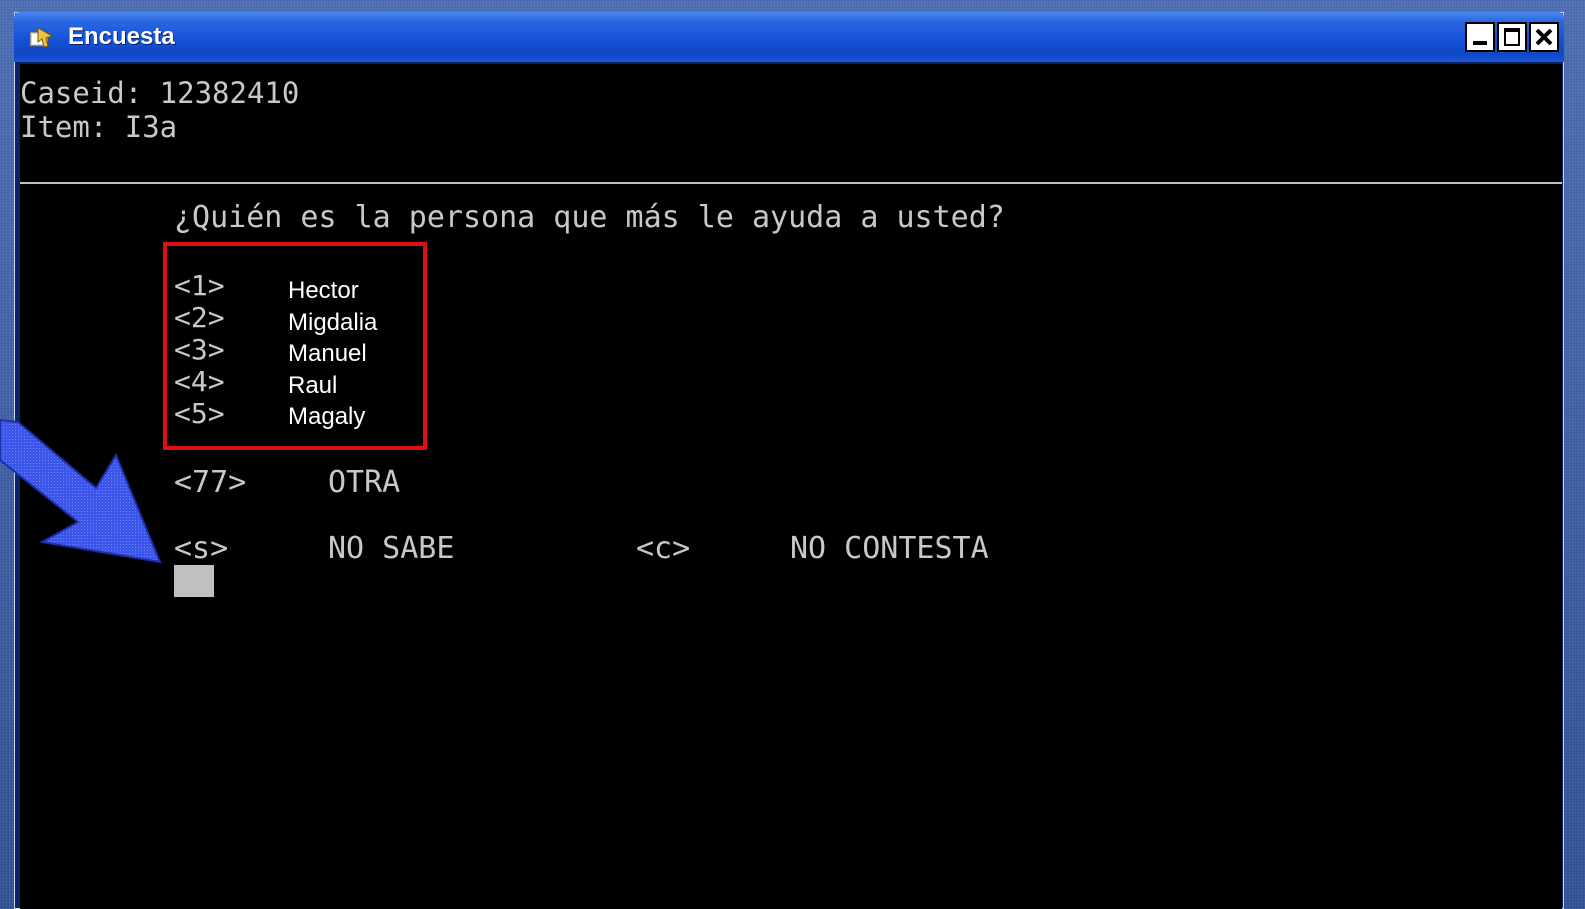 The width and height of the screenshot is (1585, 909). What do you see at coordinates (199, 317) in the screenshot?
I see `option-code: <2>` at bounding box center [199, 317].